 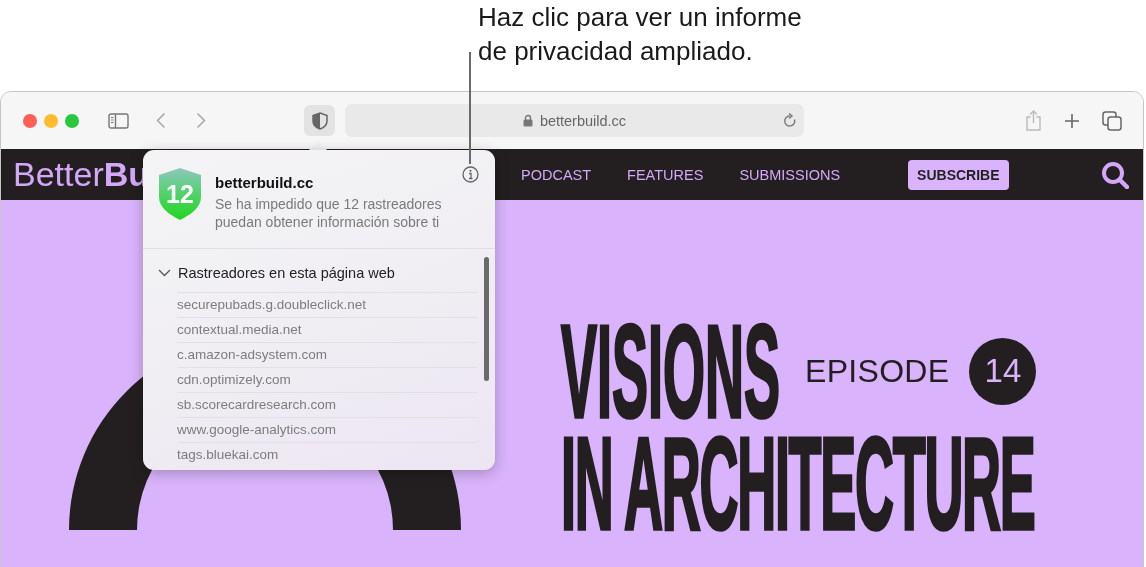 What do you see at coordinates (640, 34) in the screenshot?
I see `callout-text: Haz clic para ver un informe de privacidad ampliado.` at bounding box center [640, 34].